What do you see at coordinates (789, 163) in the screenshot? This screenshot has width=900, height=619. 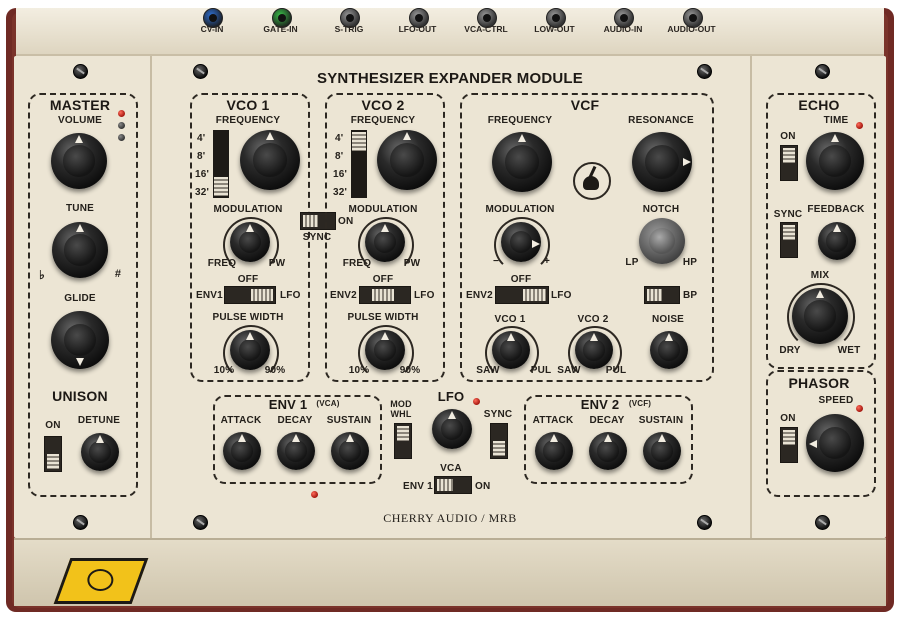 I see `echo-on-toggle` at bounding box center [789, 163].